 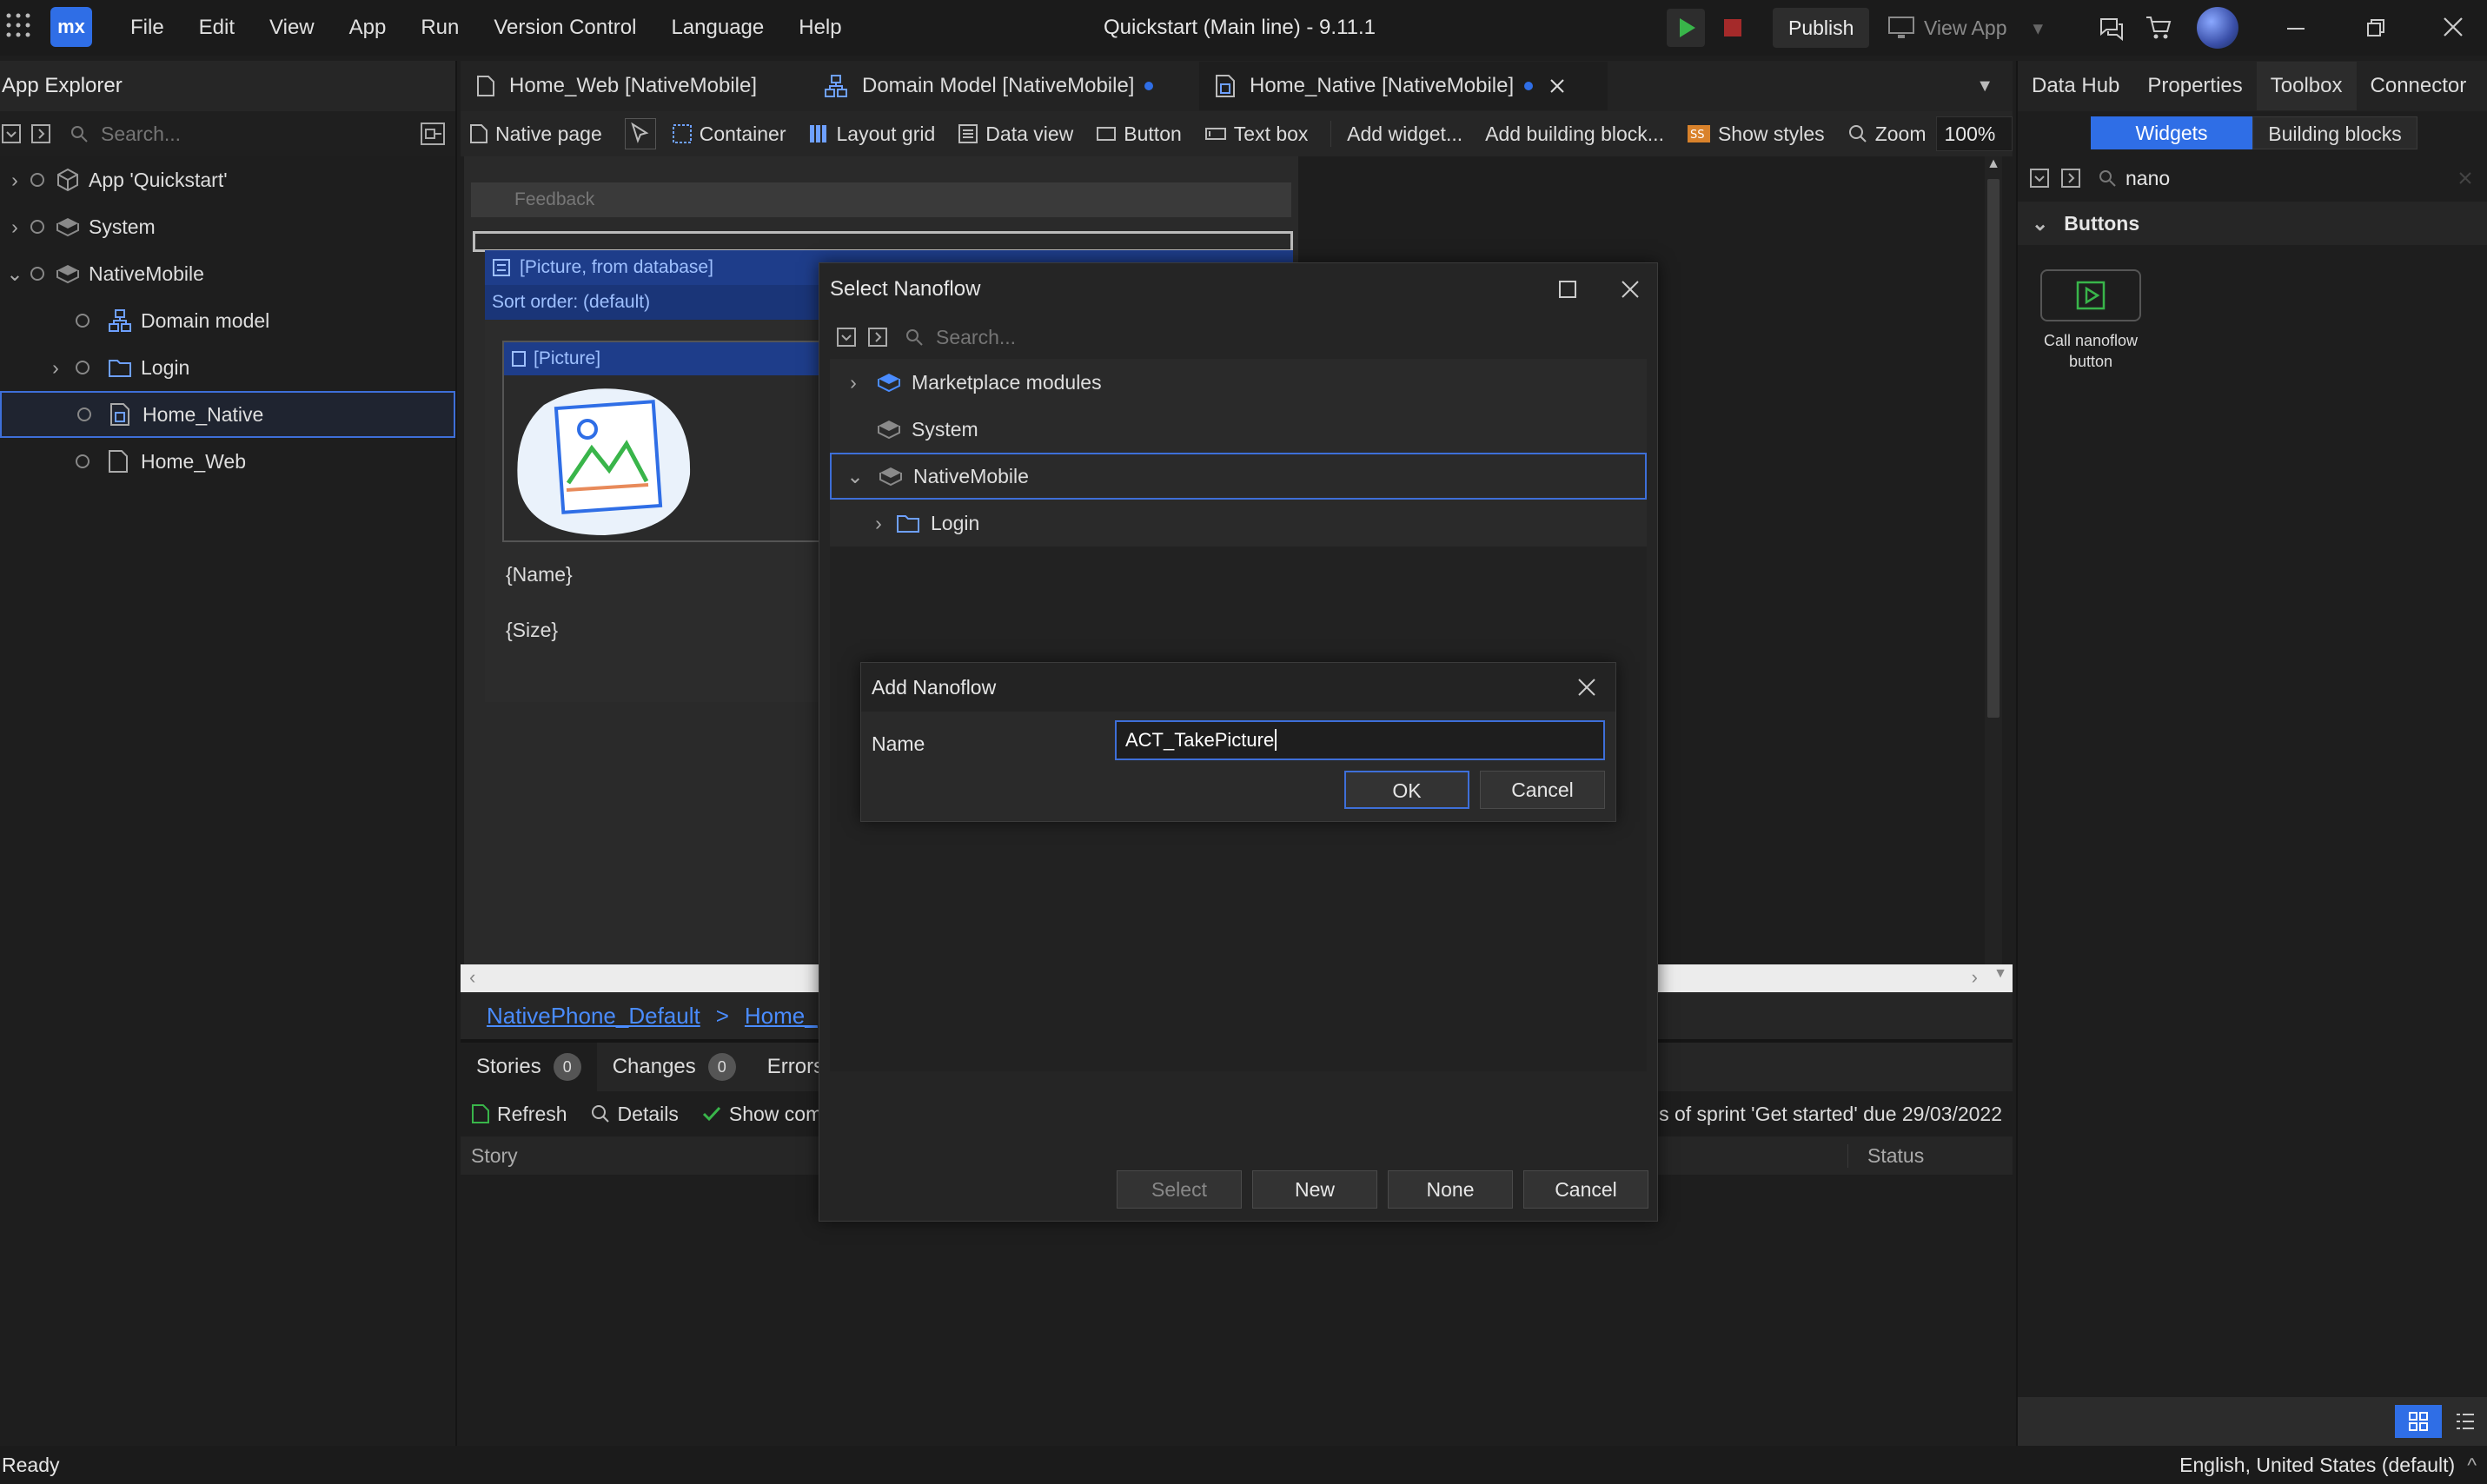 What do you see at coordinates (1406, 790) in the screenshot?
I see `ok-button: OK` at bounding box center [1406, 790].